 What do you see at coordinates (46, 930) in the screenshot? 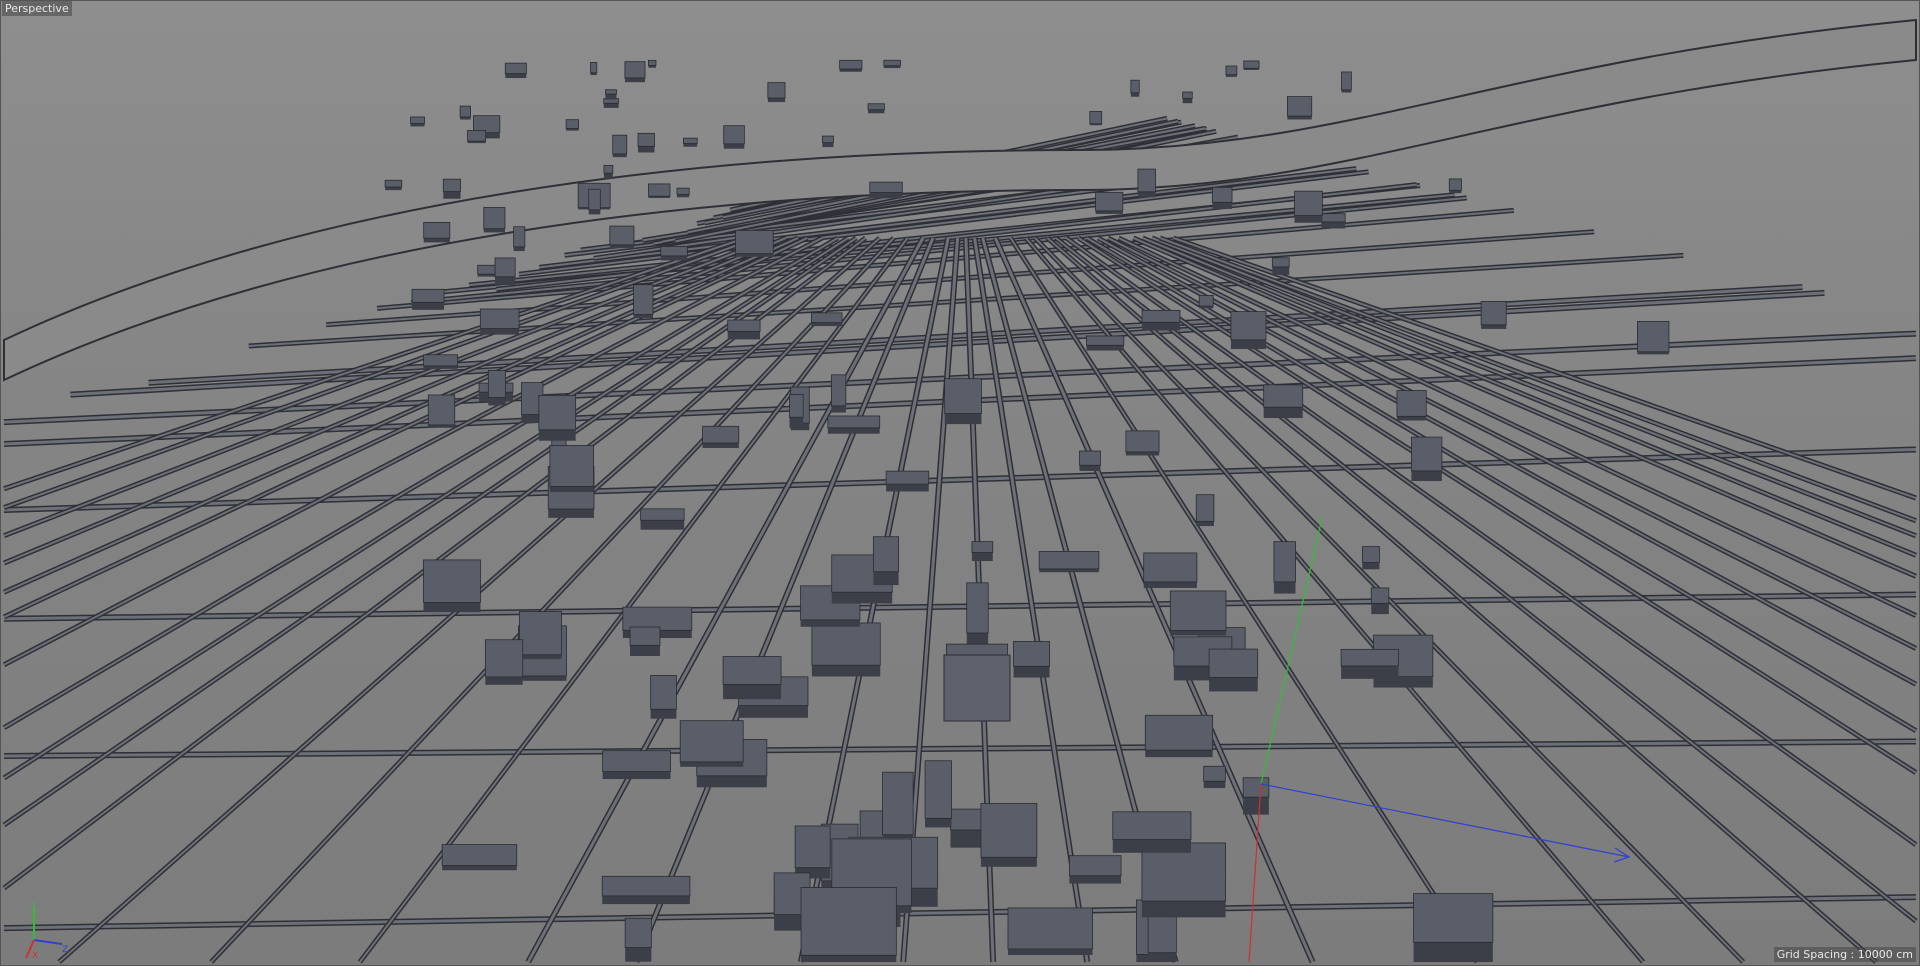
I see `axis-indicator: Y Z X` at bounding box center [46, 930].